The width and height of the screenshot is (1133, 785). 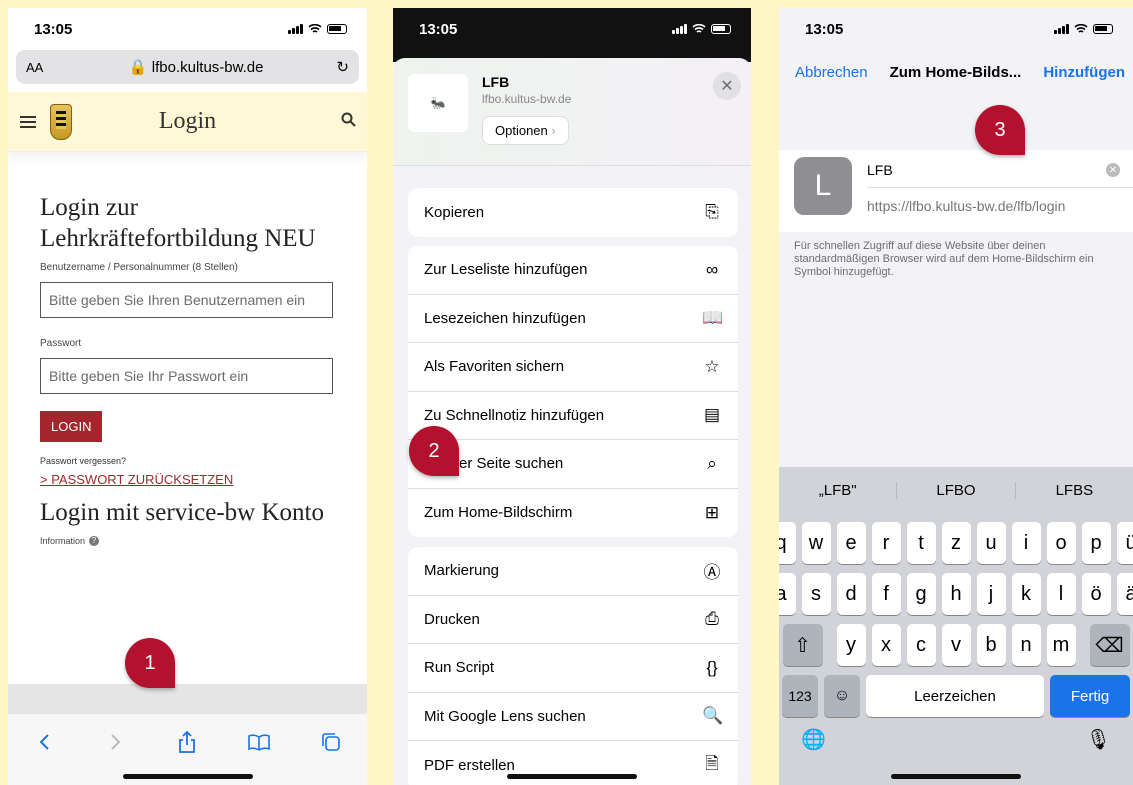 I want to click on information-row: Information?, so click(x=187, y=541).